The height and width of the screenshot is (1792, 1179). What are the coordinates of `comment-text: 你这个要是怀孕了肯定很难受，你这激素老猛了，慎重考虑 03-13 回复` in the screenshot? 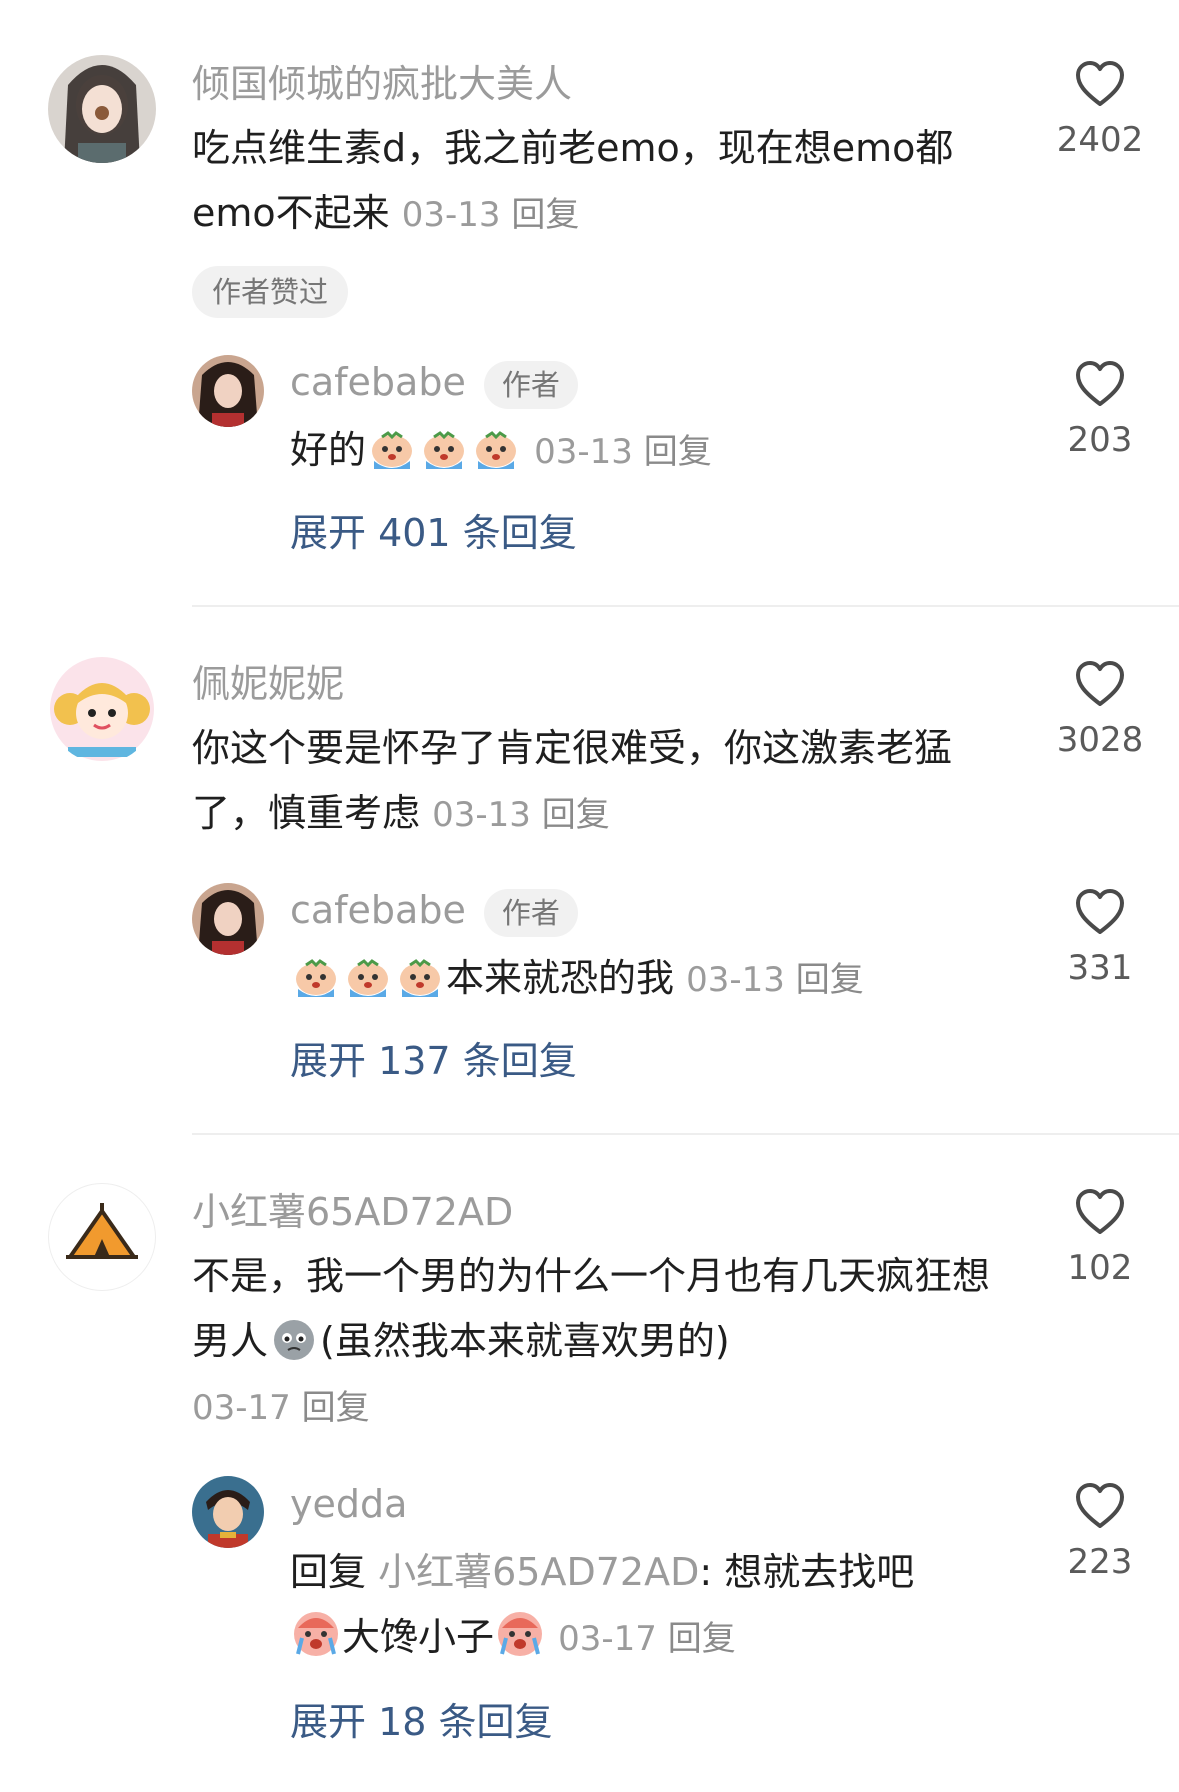 It's located at (607, 782).